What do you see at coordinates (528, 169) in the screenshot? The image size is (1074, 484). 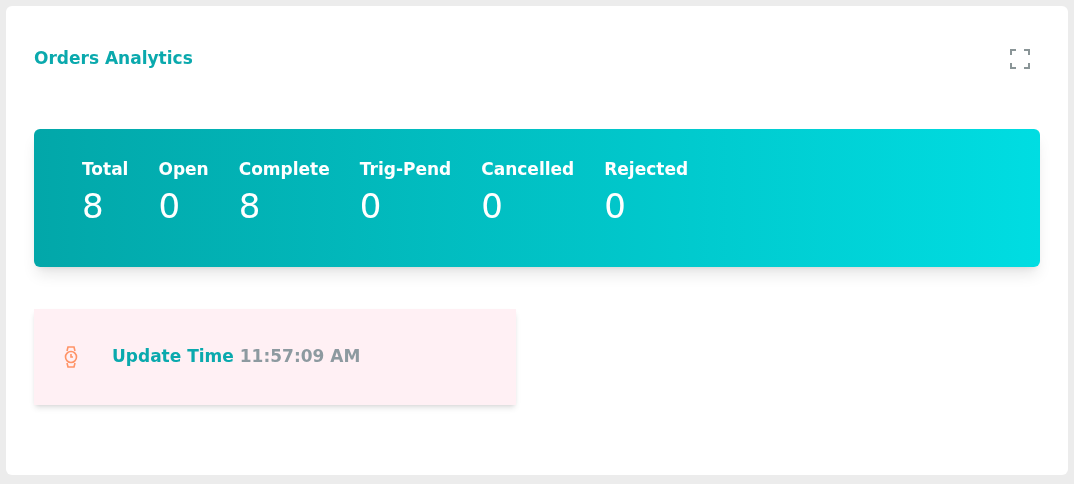 I see `stat-label: Cancelled` at bounding box center [528, 169].